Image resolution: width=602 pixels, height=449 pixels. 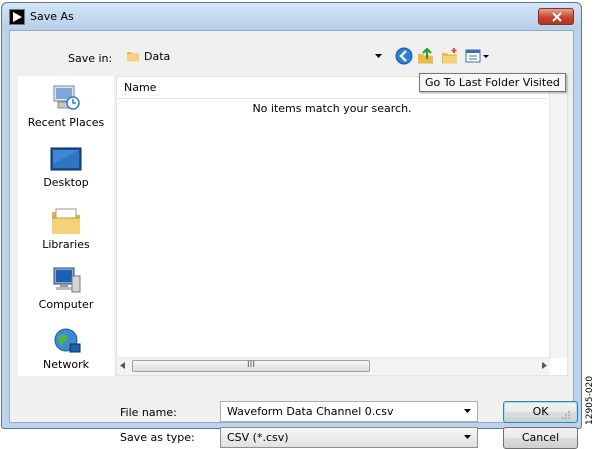 What do you see at coordinates (544, 365) in the screenshot?
I see `scroll-right-icon` at bounding box center [544, 365].